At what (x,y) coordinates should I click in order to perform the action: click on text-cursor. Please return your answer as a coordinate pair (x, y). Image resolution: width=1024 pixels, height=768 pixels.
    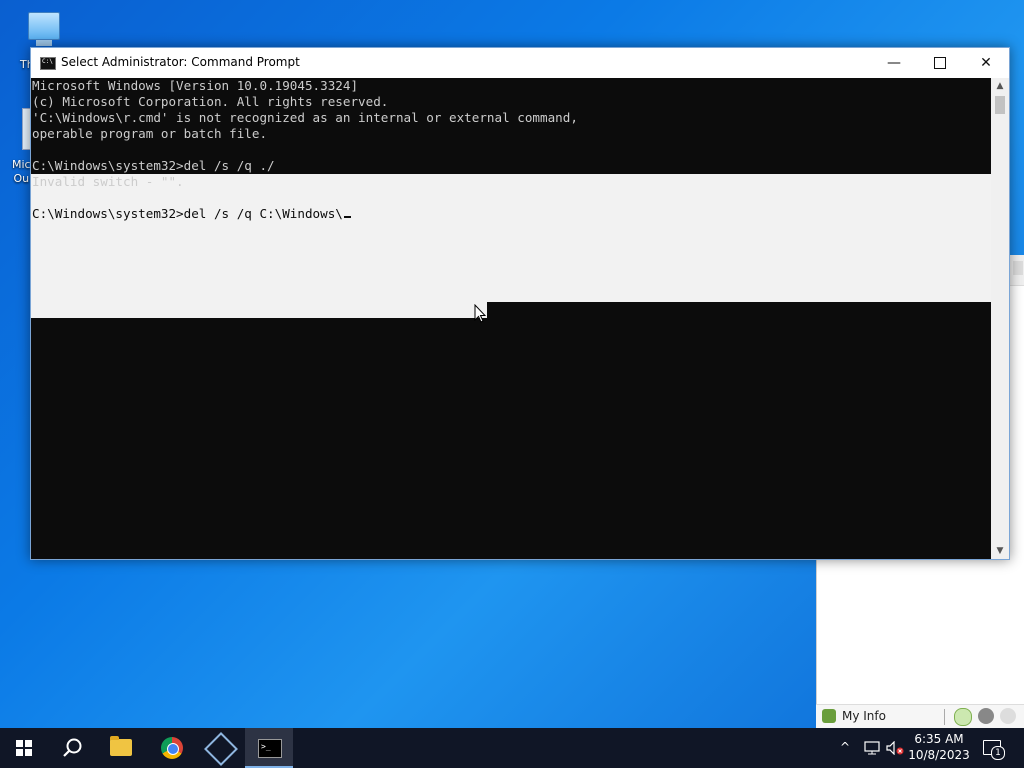
    Looking at the image, I should click on (347, 217).